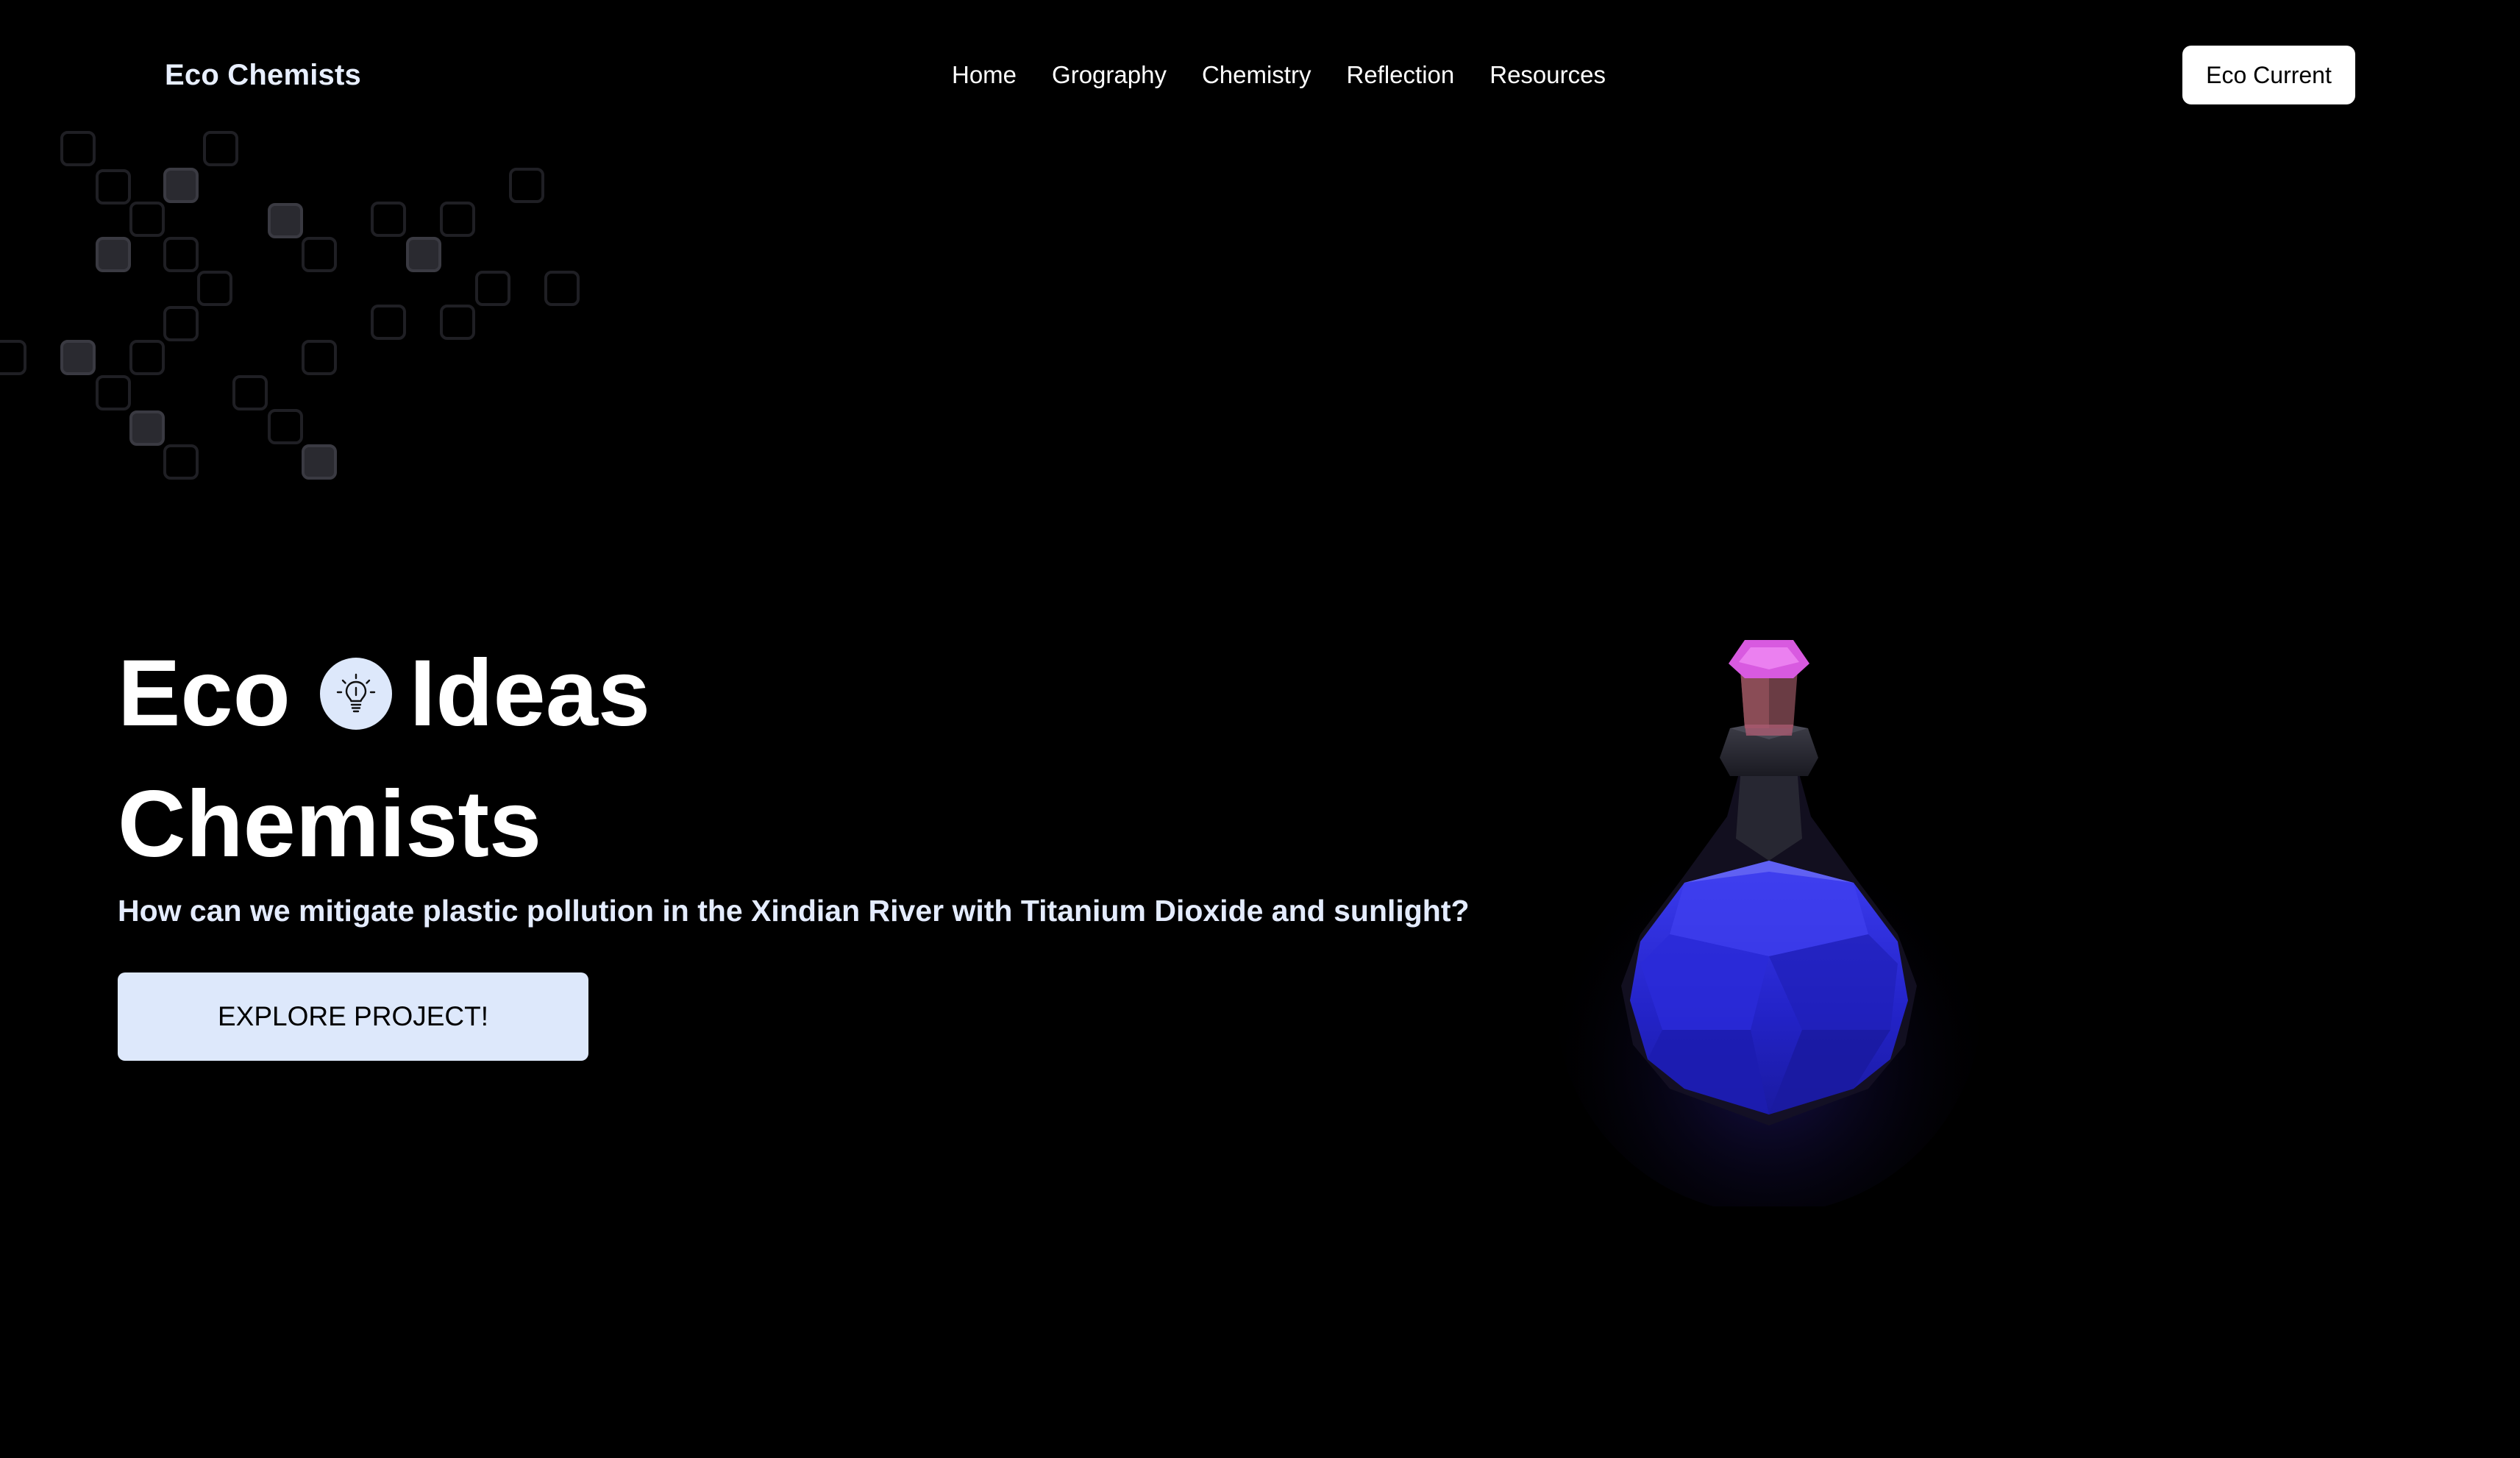 The width and height of the screenshot is (2520, 1458). I want to click on hero-title-line2: Chemists, so click(330, 825).